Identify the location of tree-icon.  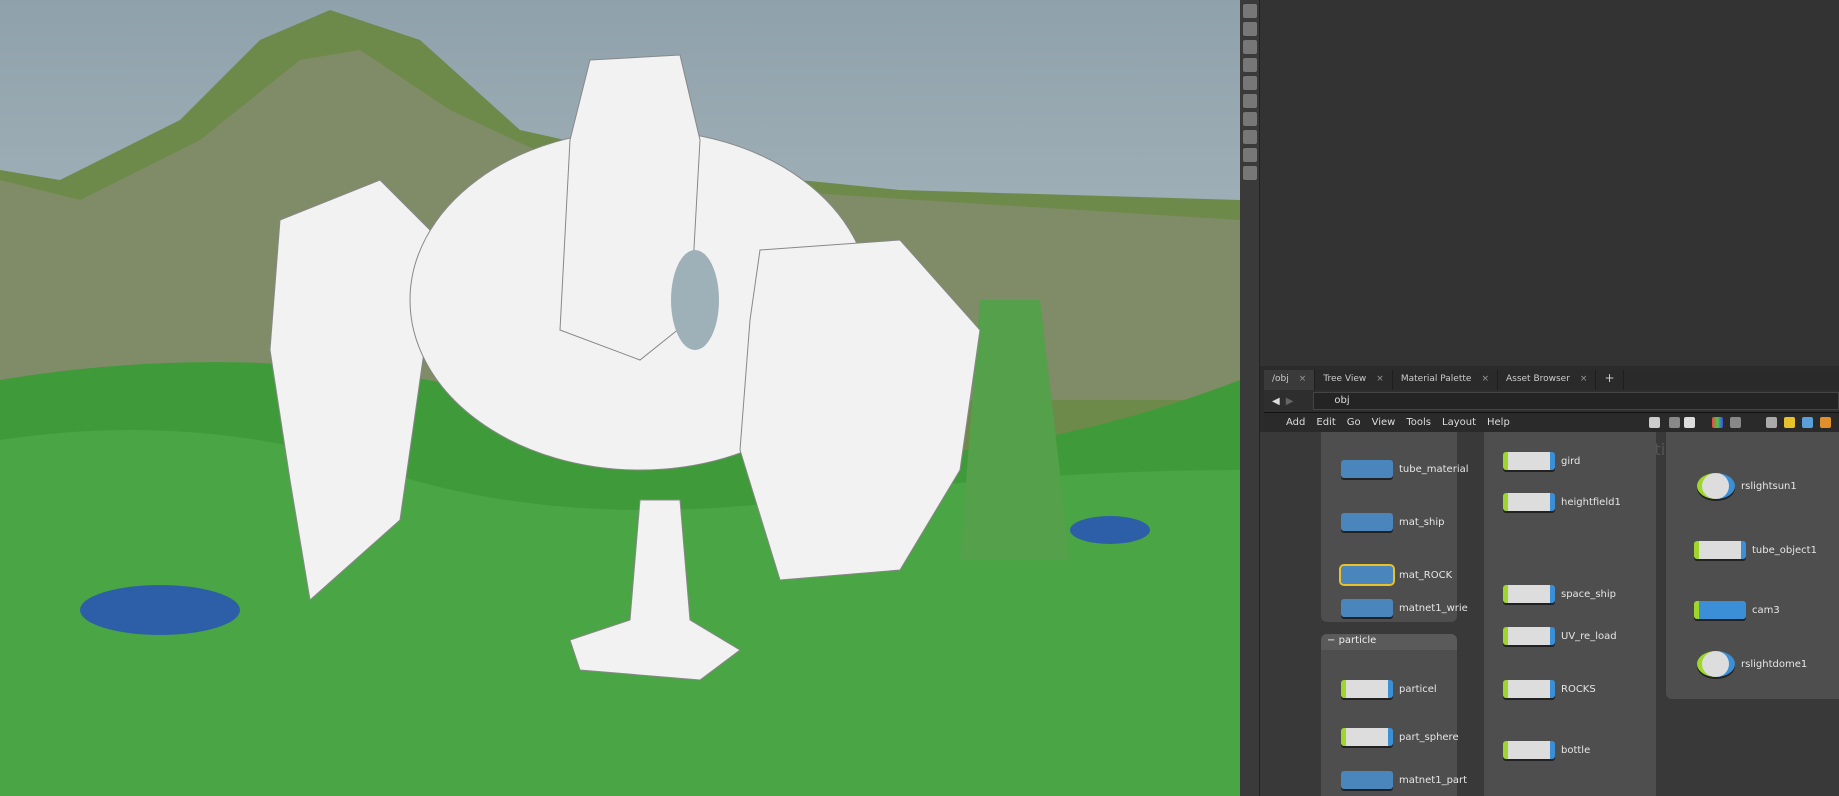
(1674, 422).